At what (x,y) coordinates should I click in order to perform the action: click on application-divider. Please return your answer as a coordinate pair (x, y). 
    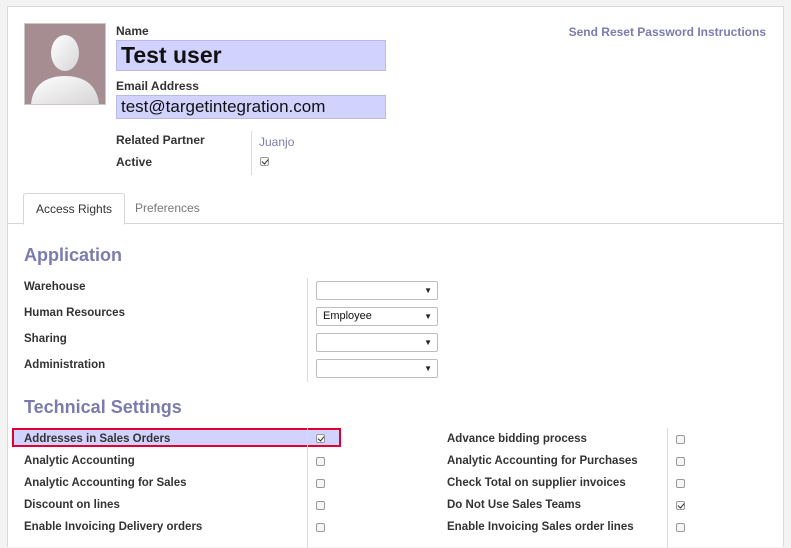
    Looking at the image, I should click on (307, 330).